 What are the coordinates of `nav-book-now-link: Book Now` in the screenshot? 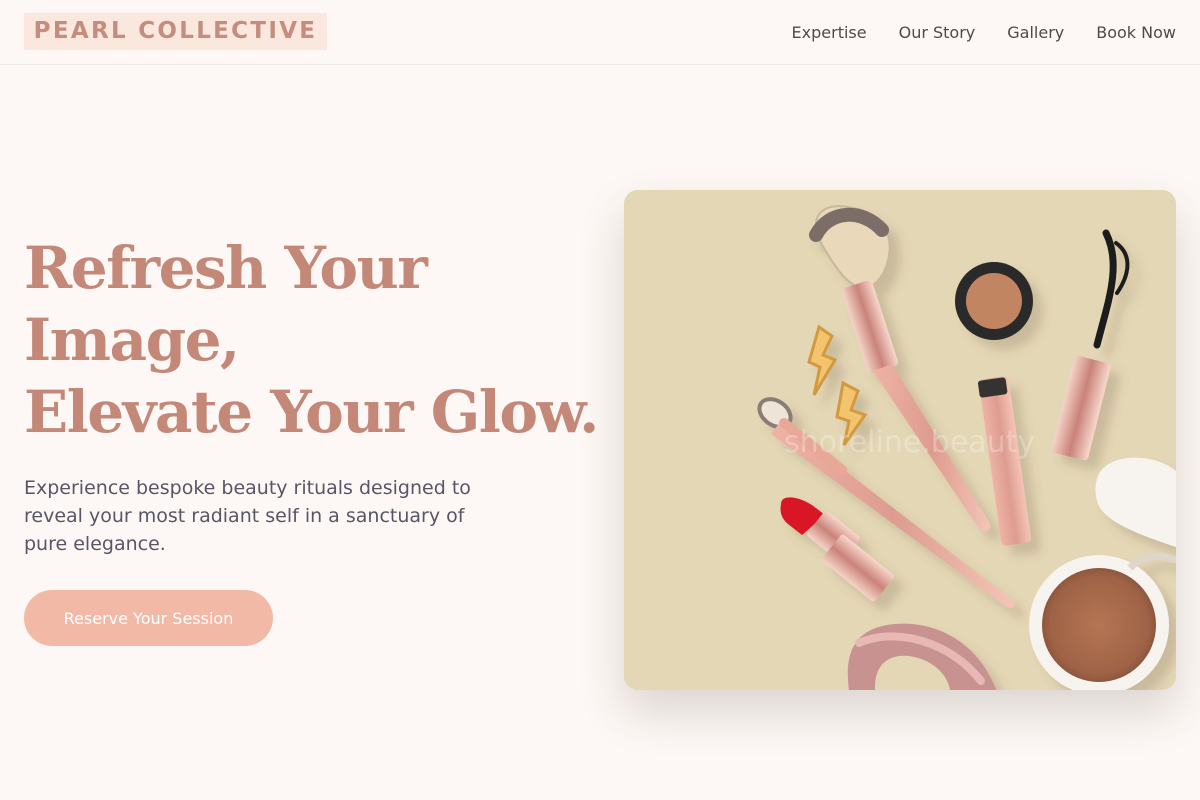 It's located at (1136, 32).